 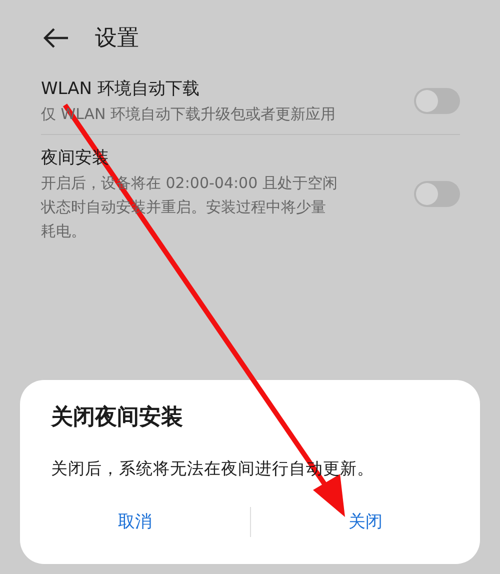 What do you see at coordinates (120, 89) in the screenshot?
I see `setting-title: WLAN 环境自动下载` at bounding box center [120, 89].